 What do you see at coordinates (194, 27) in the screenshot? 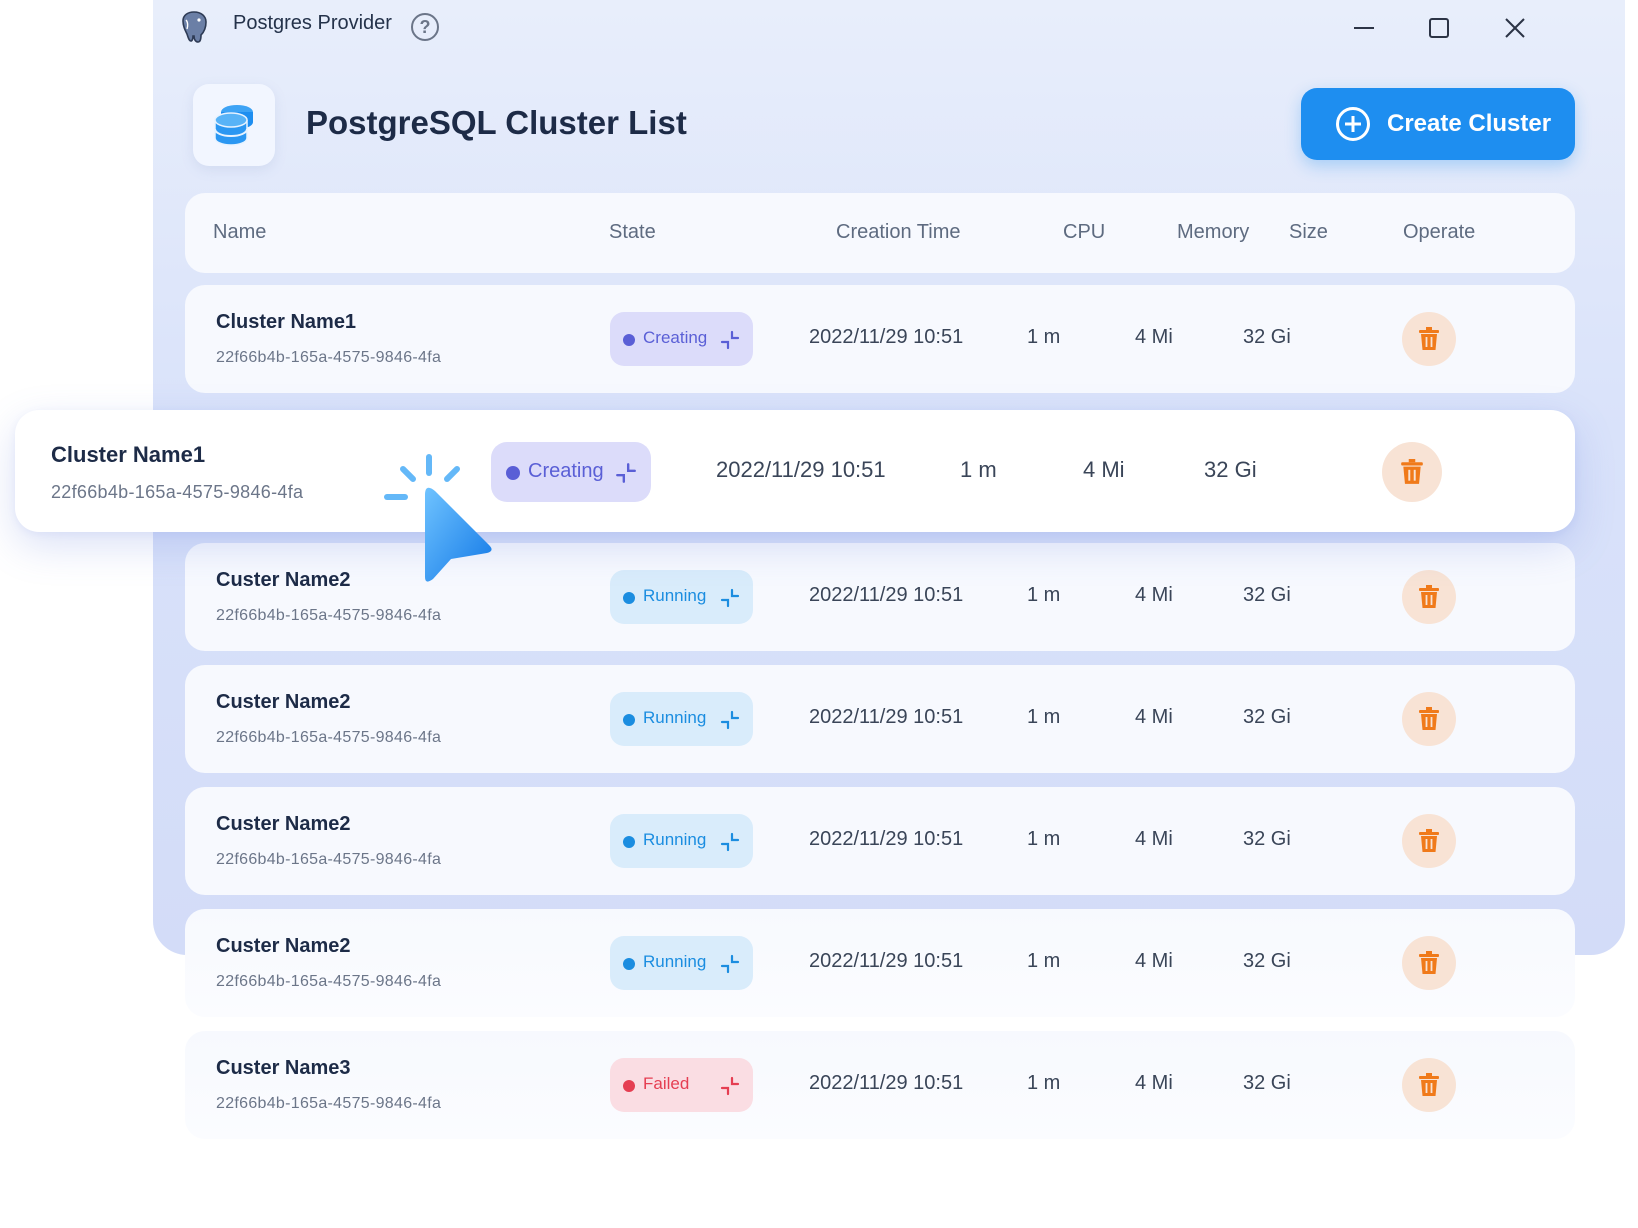
I see `postgres-elephant-icon` at bounding box center [194, 27].